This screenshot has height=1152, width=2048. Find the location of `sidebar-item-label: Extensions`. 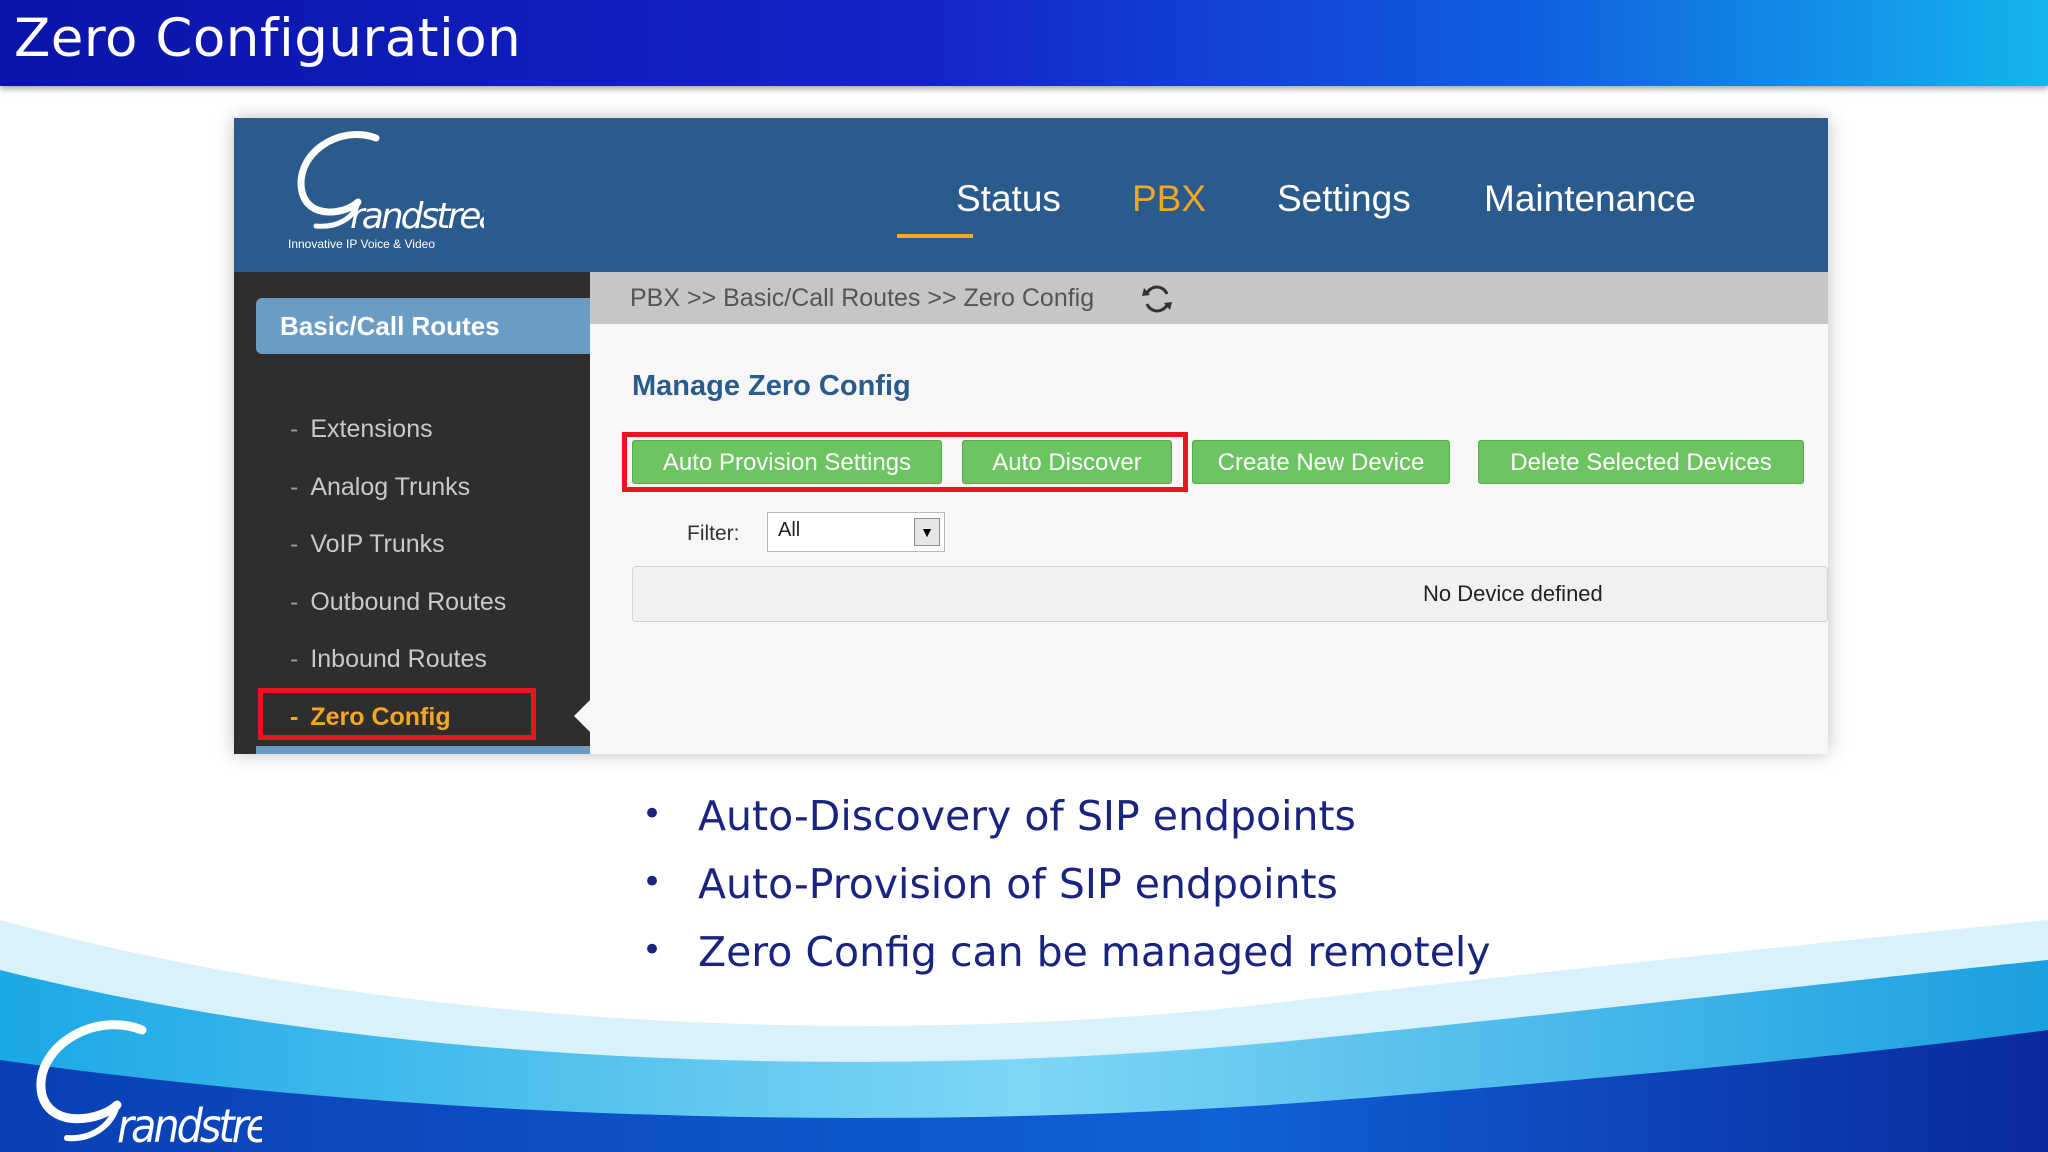

sidebar-item-label: Extensions is located at coordinates (371, 429).